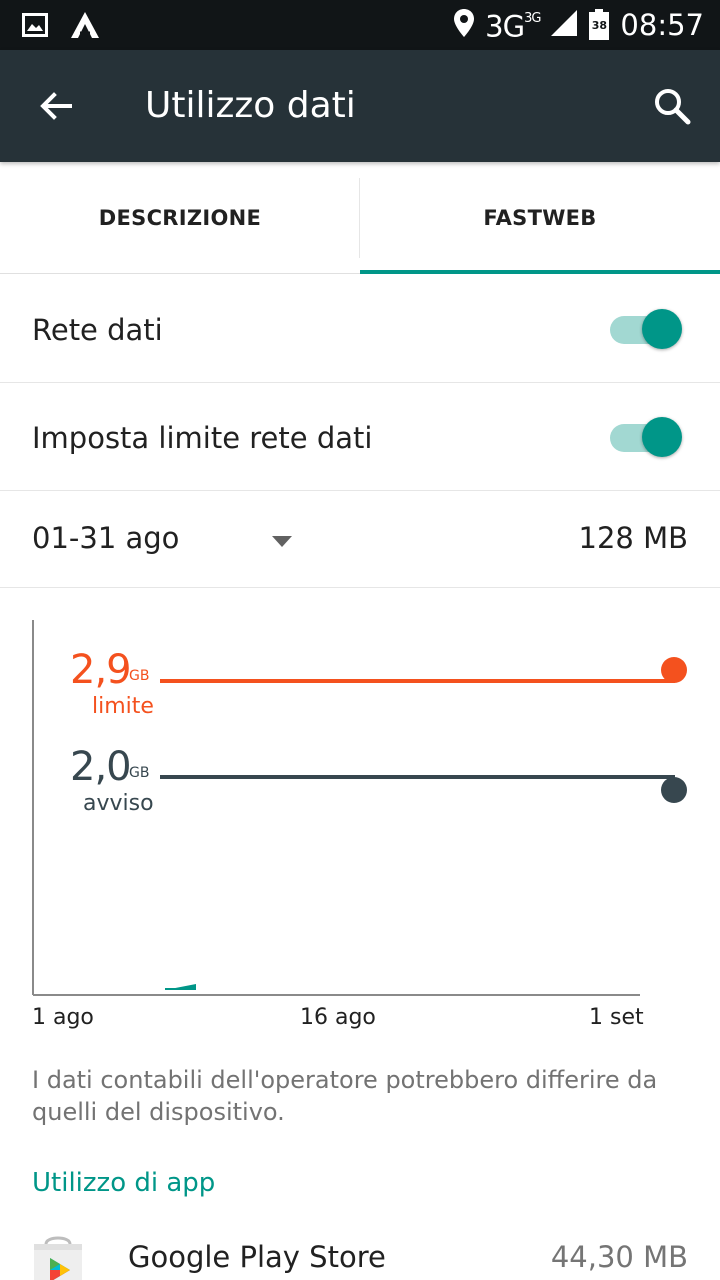 The height and width of the screenshot is (1280, 720). I want to click on app-data-size: 44,30 MB, so click(619, 1257).